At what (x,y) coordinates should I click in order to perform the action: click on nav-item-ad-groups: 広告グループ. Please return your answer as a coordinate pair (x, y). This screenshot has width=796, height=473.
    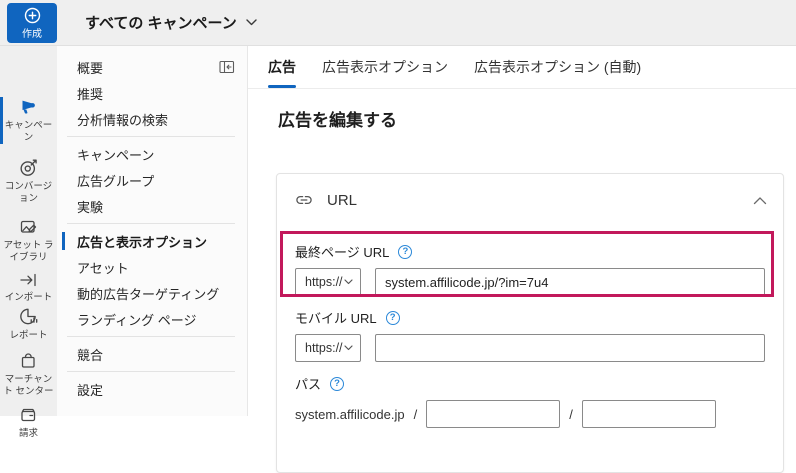
    Looking at the image, I should click on (152, 180).